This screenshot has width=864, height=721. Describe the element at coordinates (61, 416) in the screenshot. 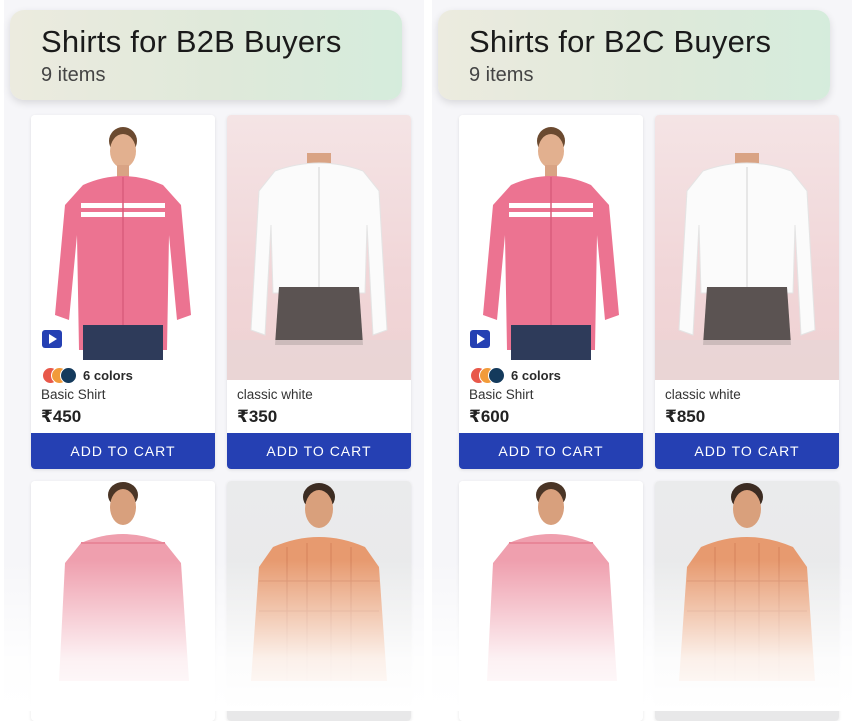

I see `product-price: ₹450` at that location.